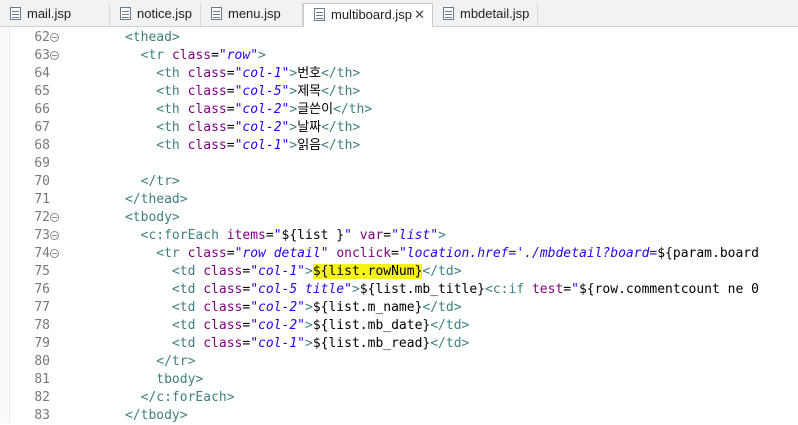 Image resolution: width=798 pixels, height=425 pixels. Describe the element at coordinates (399, 398) in the screenshot. I see `code-line: 82 </c:forEach>` at that location.